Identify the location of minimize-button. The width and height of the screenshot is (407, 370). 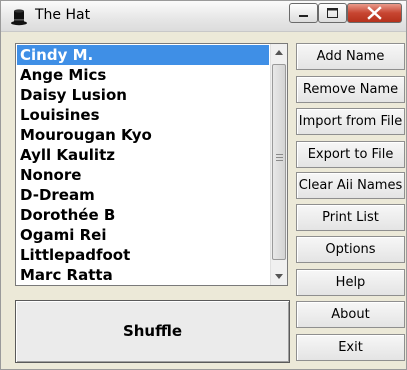
(303, 13).